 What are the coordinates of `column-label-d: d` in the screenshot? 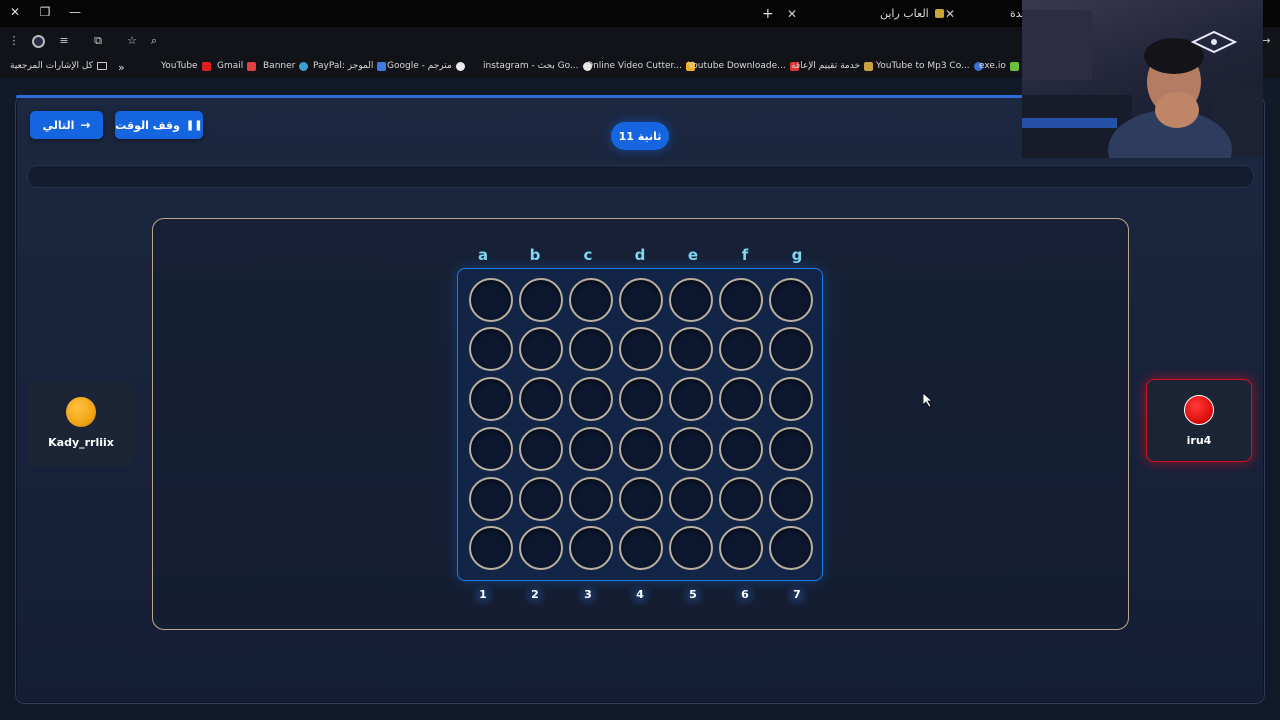 It's located at (640, 255).